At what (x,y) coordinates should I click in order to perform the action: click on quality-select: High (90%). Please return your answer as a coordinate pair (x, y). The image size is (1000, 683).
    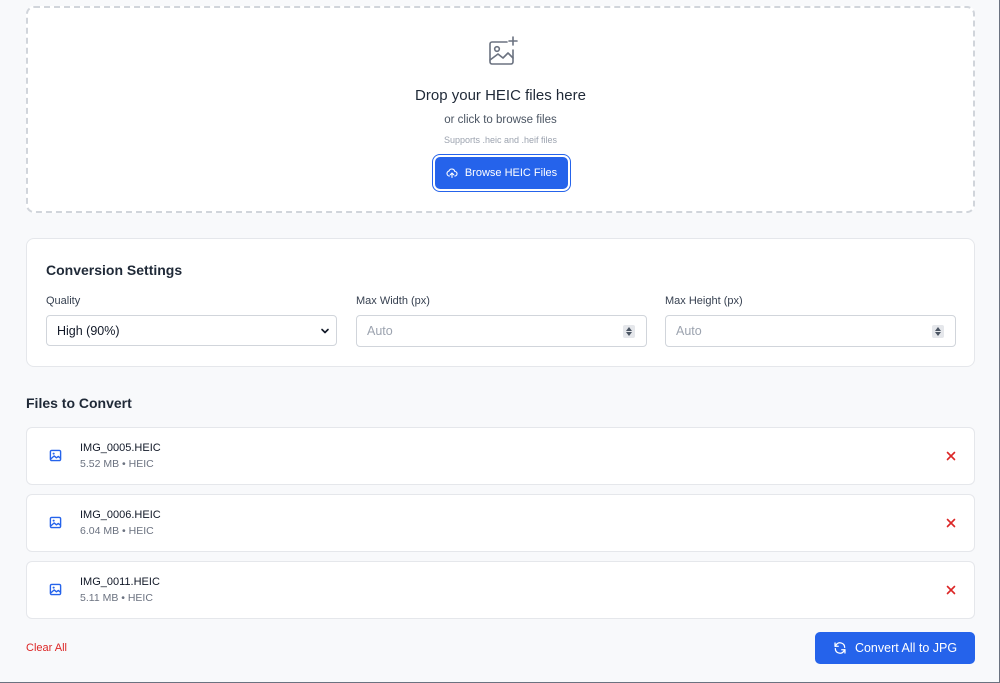
    Looking at the image, I should click on (191, 330).